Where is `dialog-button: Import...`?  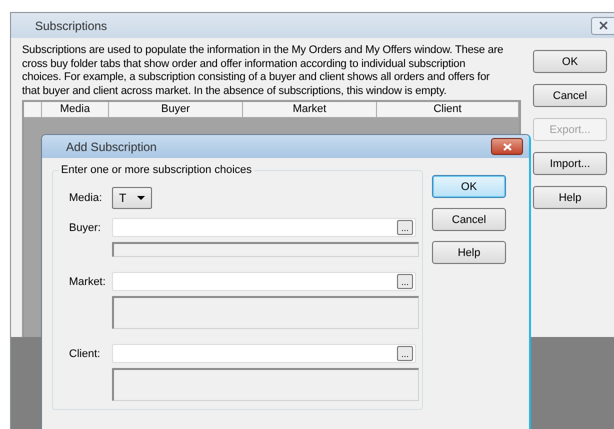
dialog-button: Import... is located at coordinates (570, 163).